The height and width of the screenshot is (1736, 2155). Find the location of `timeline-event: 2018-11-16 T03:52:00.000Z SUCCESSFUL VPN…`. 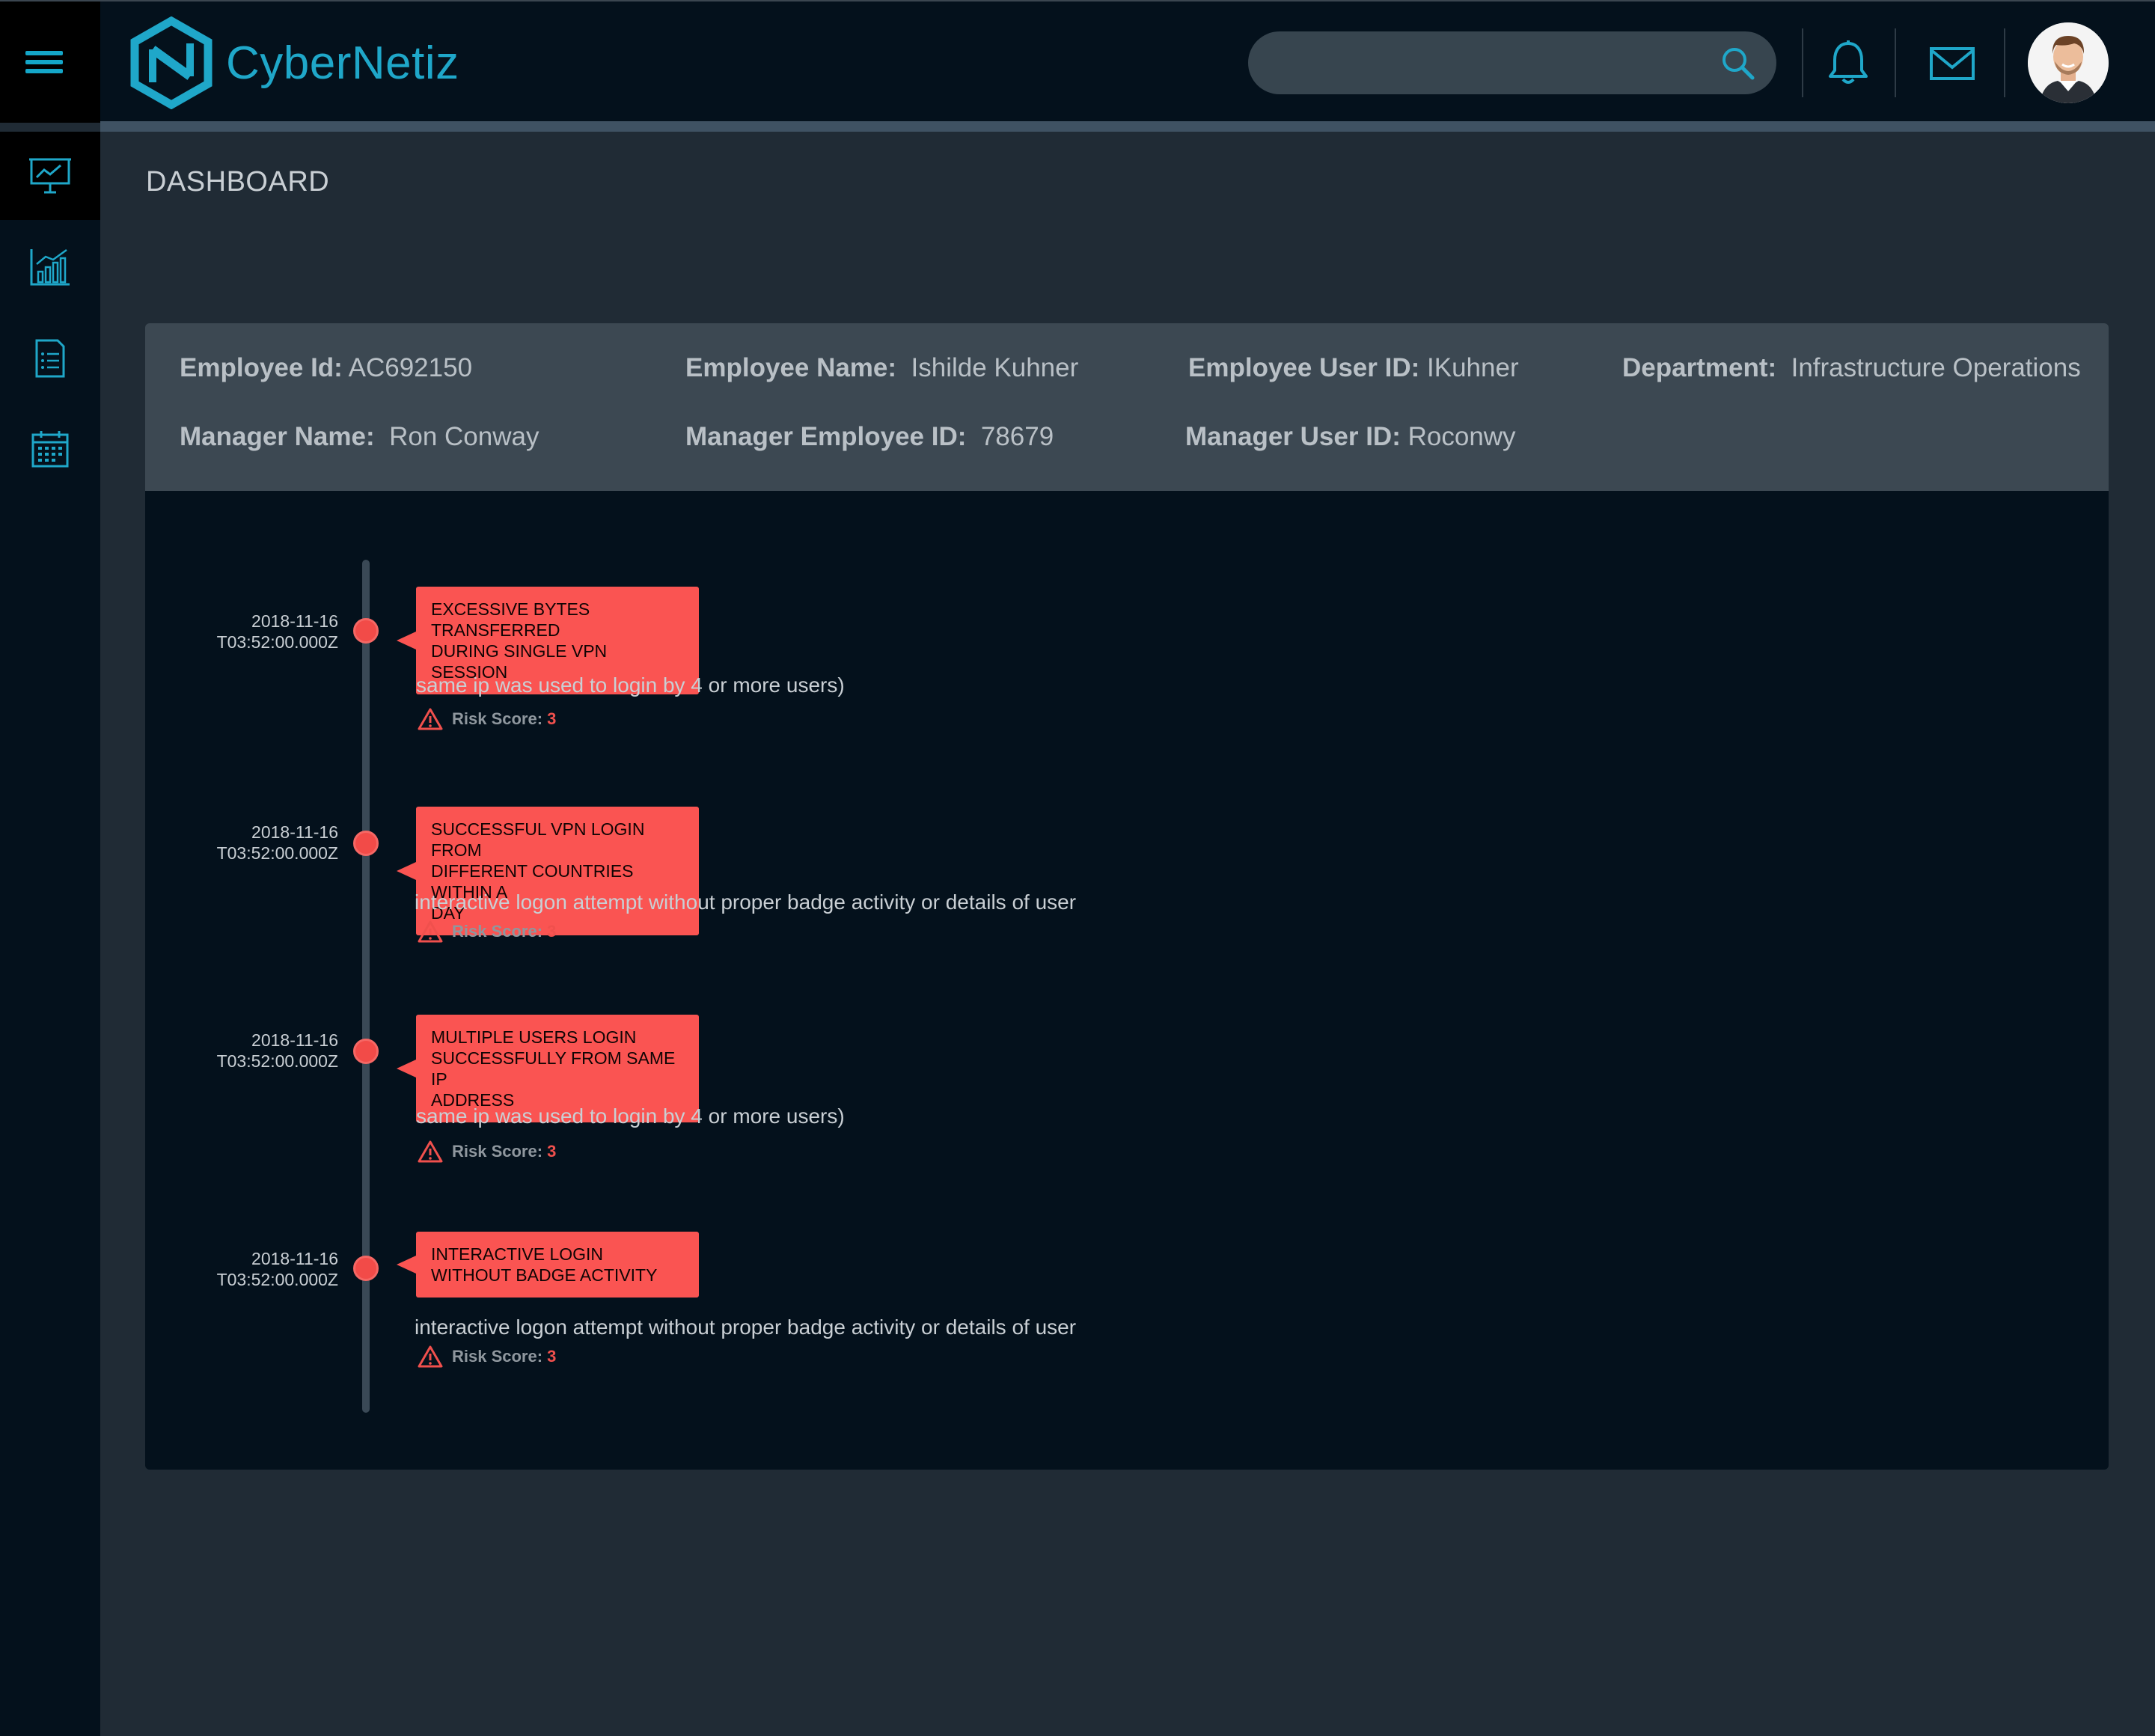

timeline-event: 2018-11-16 T03:52:00.000Z SUCCESSFUL VPN… is located at coordinates (893, 900).